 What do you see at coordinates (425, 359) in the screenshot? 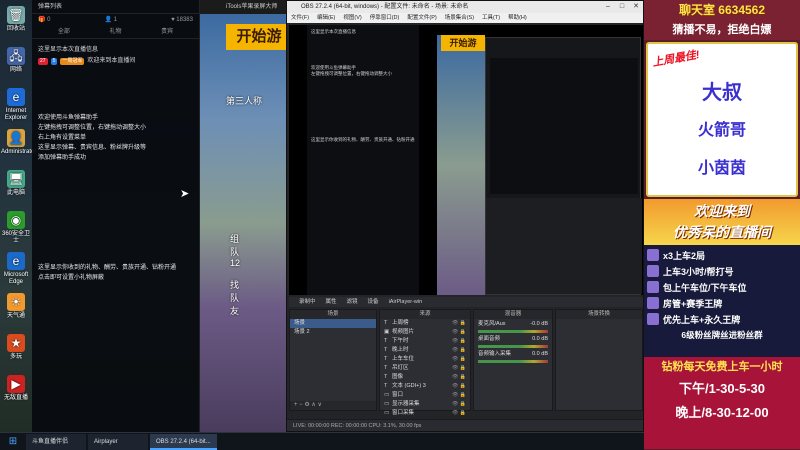
I see `source-item: T 上车车位 👁 🔒` at bounding box center [425, 359].